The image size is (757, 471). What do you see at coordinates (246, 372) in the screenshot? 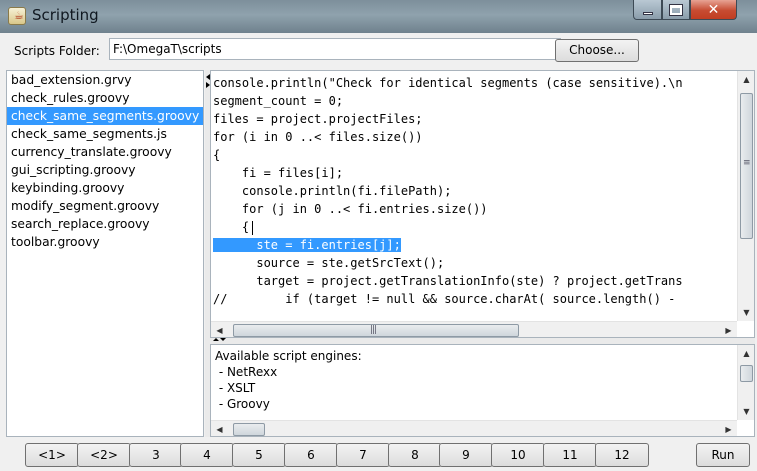
I see `output-line: - NetRexx` at bounding box center [246, 372].